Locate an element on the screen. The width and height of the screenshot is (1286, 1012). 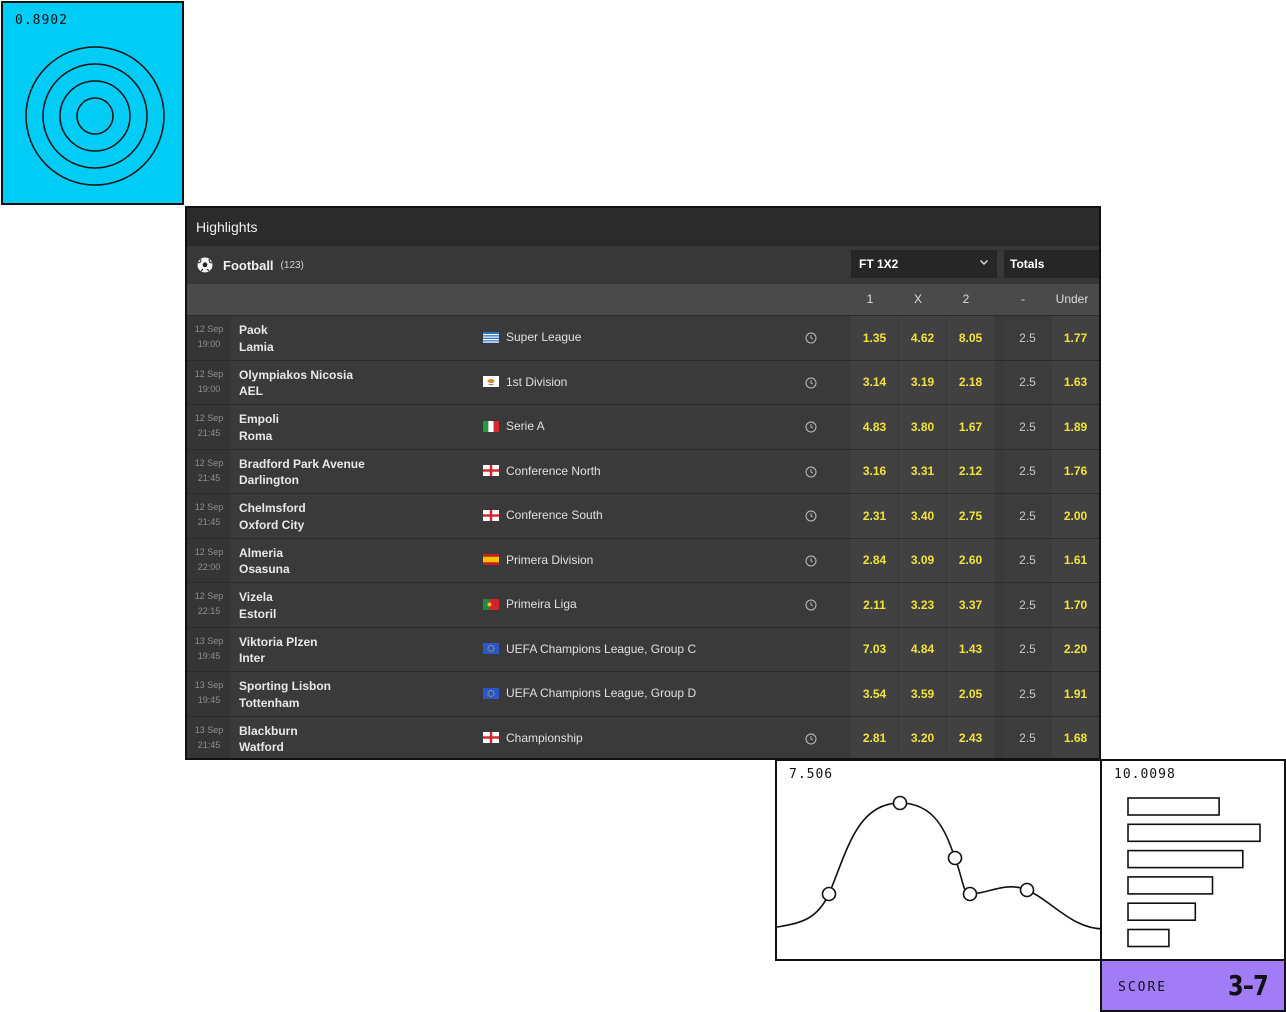
match-league: Primeira Liga is located at coordinates (530, 604).